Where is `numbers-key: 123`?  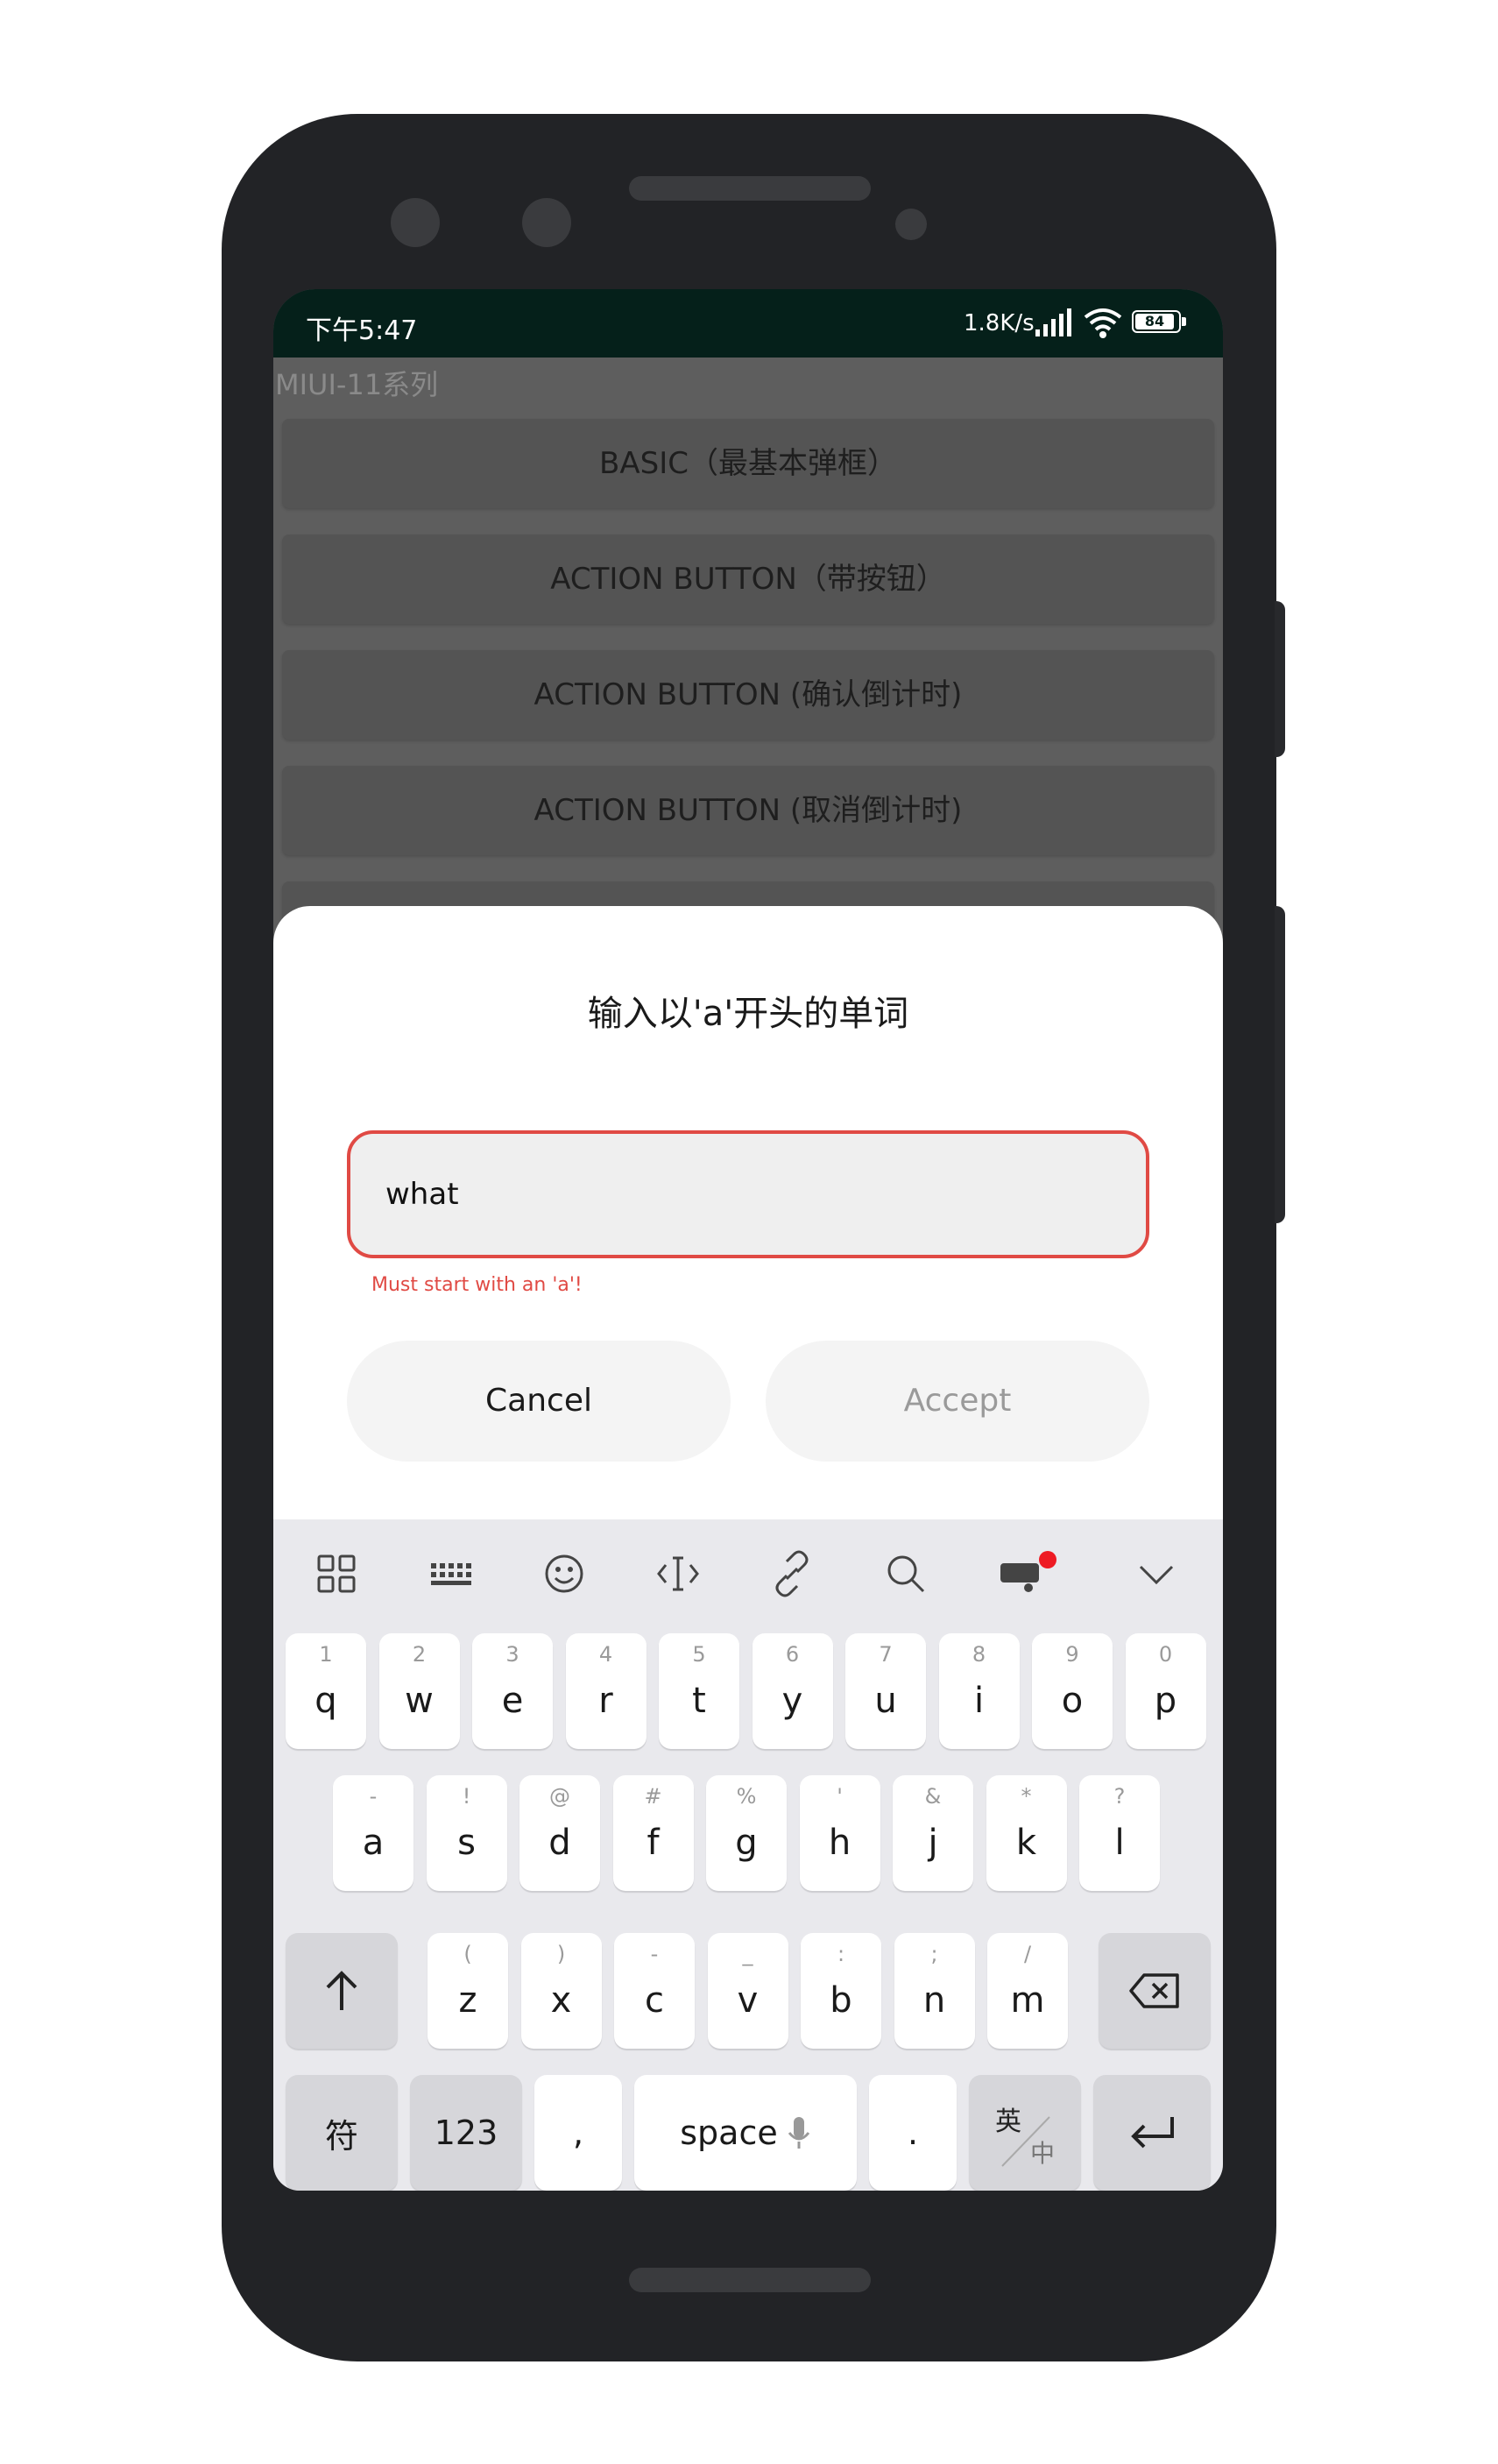
numbers-key: 123 is located at coordinates (466, 2133).